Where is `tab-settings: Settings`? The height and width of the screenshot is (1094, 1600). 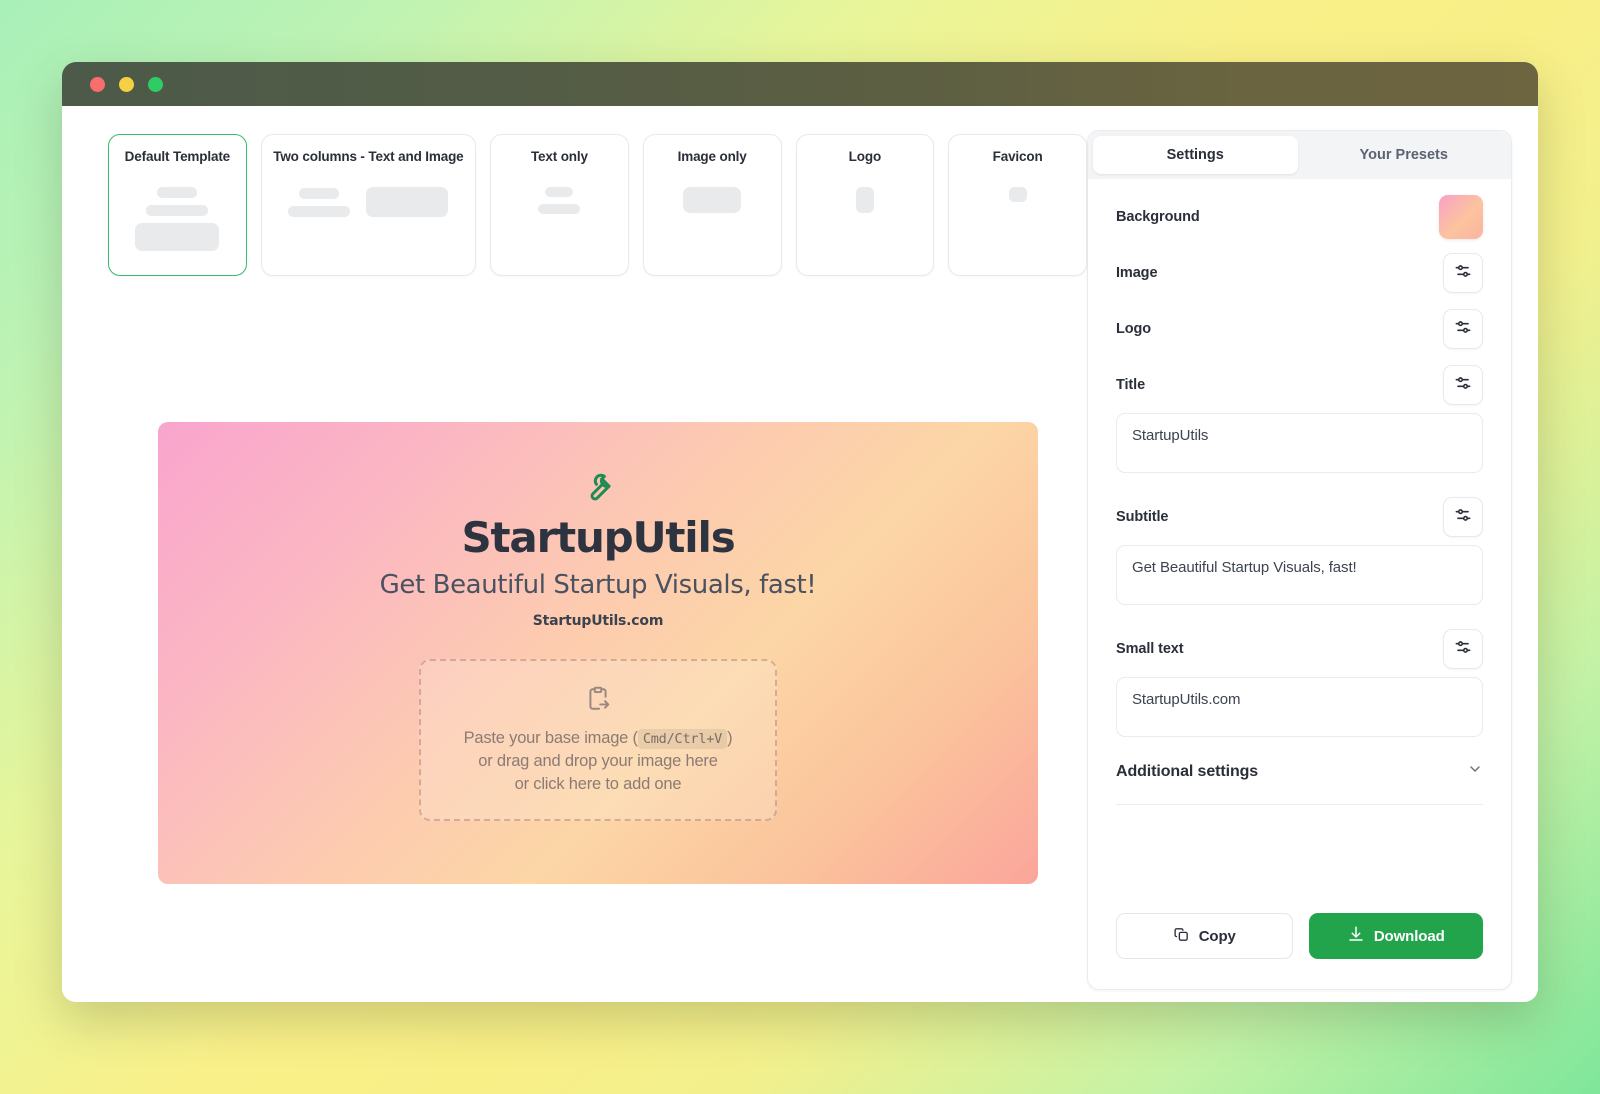 tab-settings: Settings is located at coordinates (1195, 155).